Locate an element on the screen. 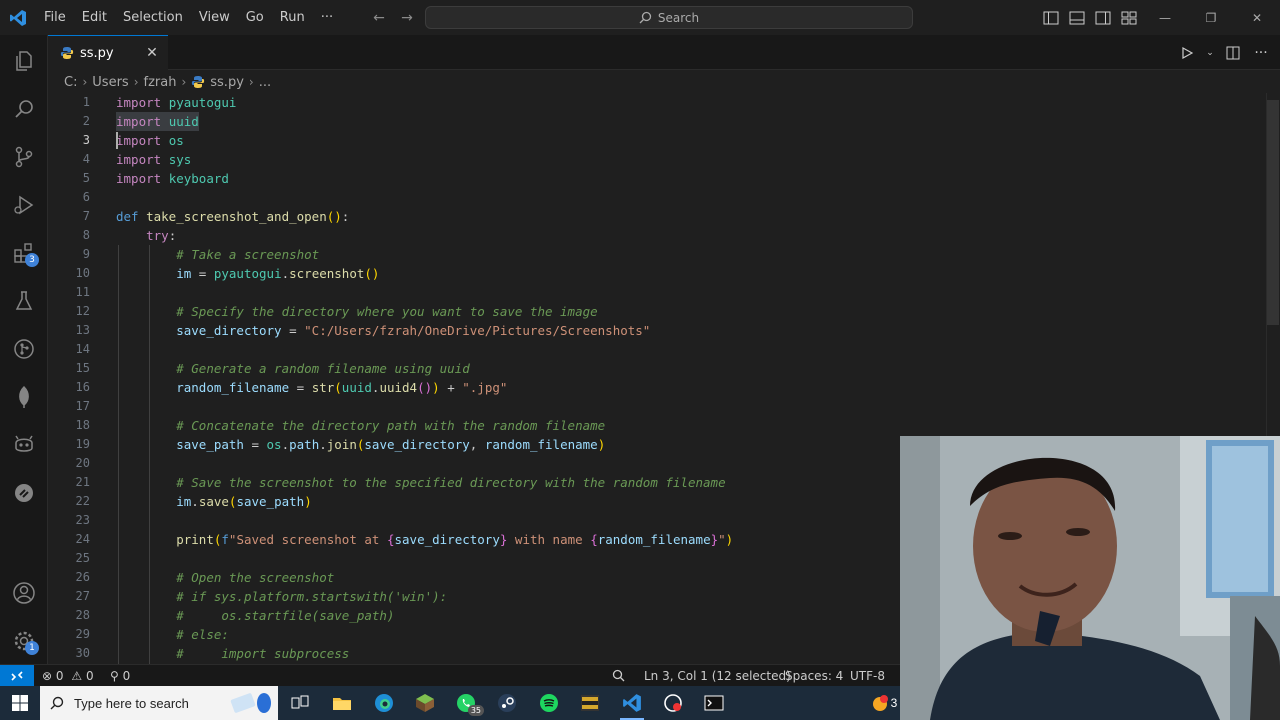 This screenshot has height=720, width=1280. vscode-taskbar-icon is located at coordinates (632, 703).